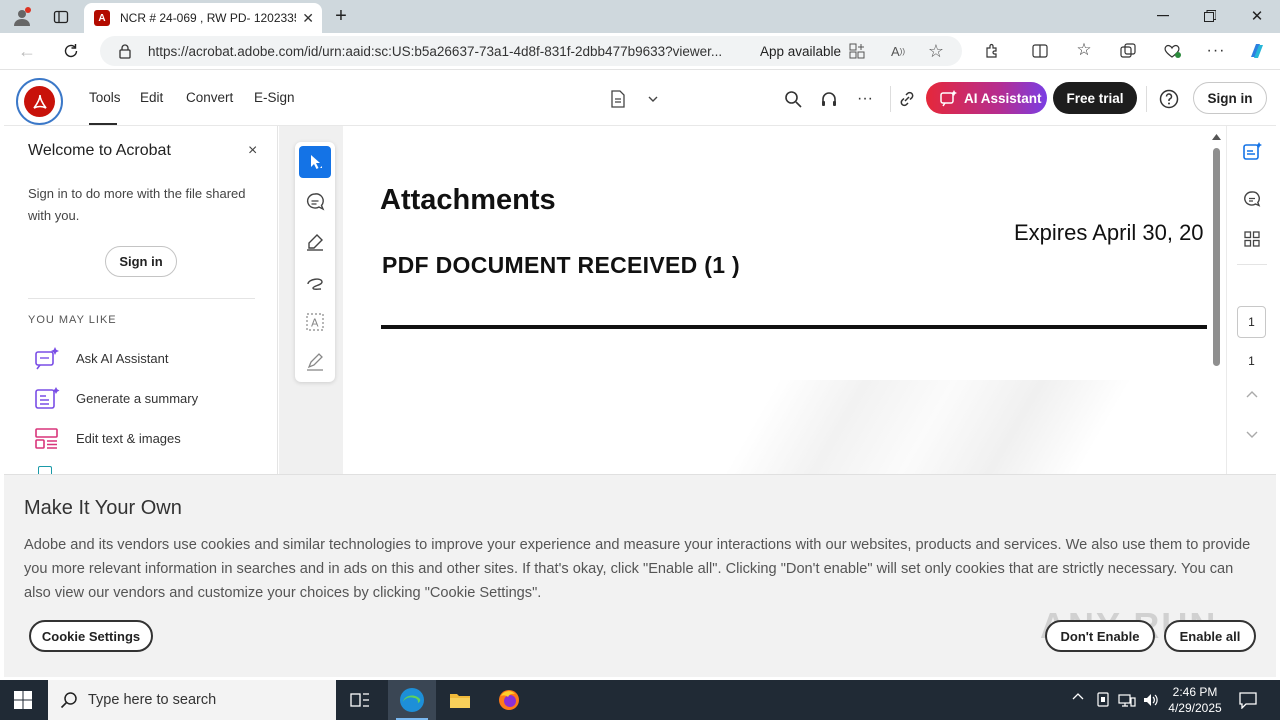  What do you see at coordinates (23, 700) in the screenshot?
I see `windows-start-icon` at bounding box center [23, 700].